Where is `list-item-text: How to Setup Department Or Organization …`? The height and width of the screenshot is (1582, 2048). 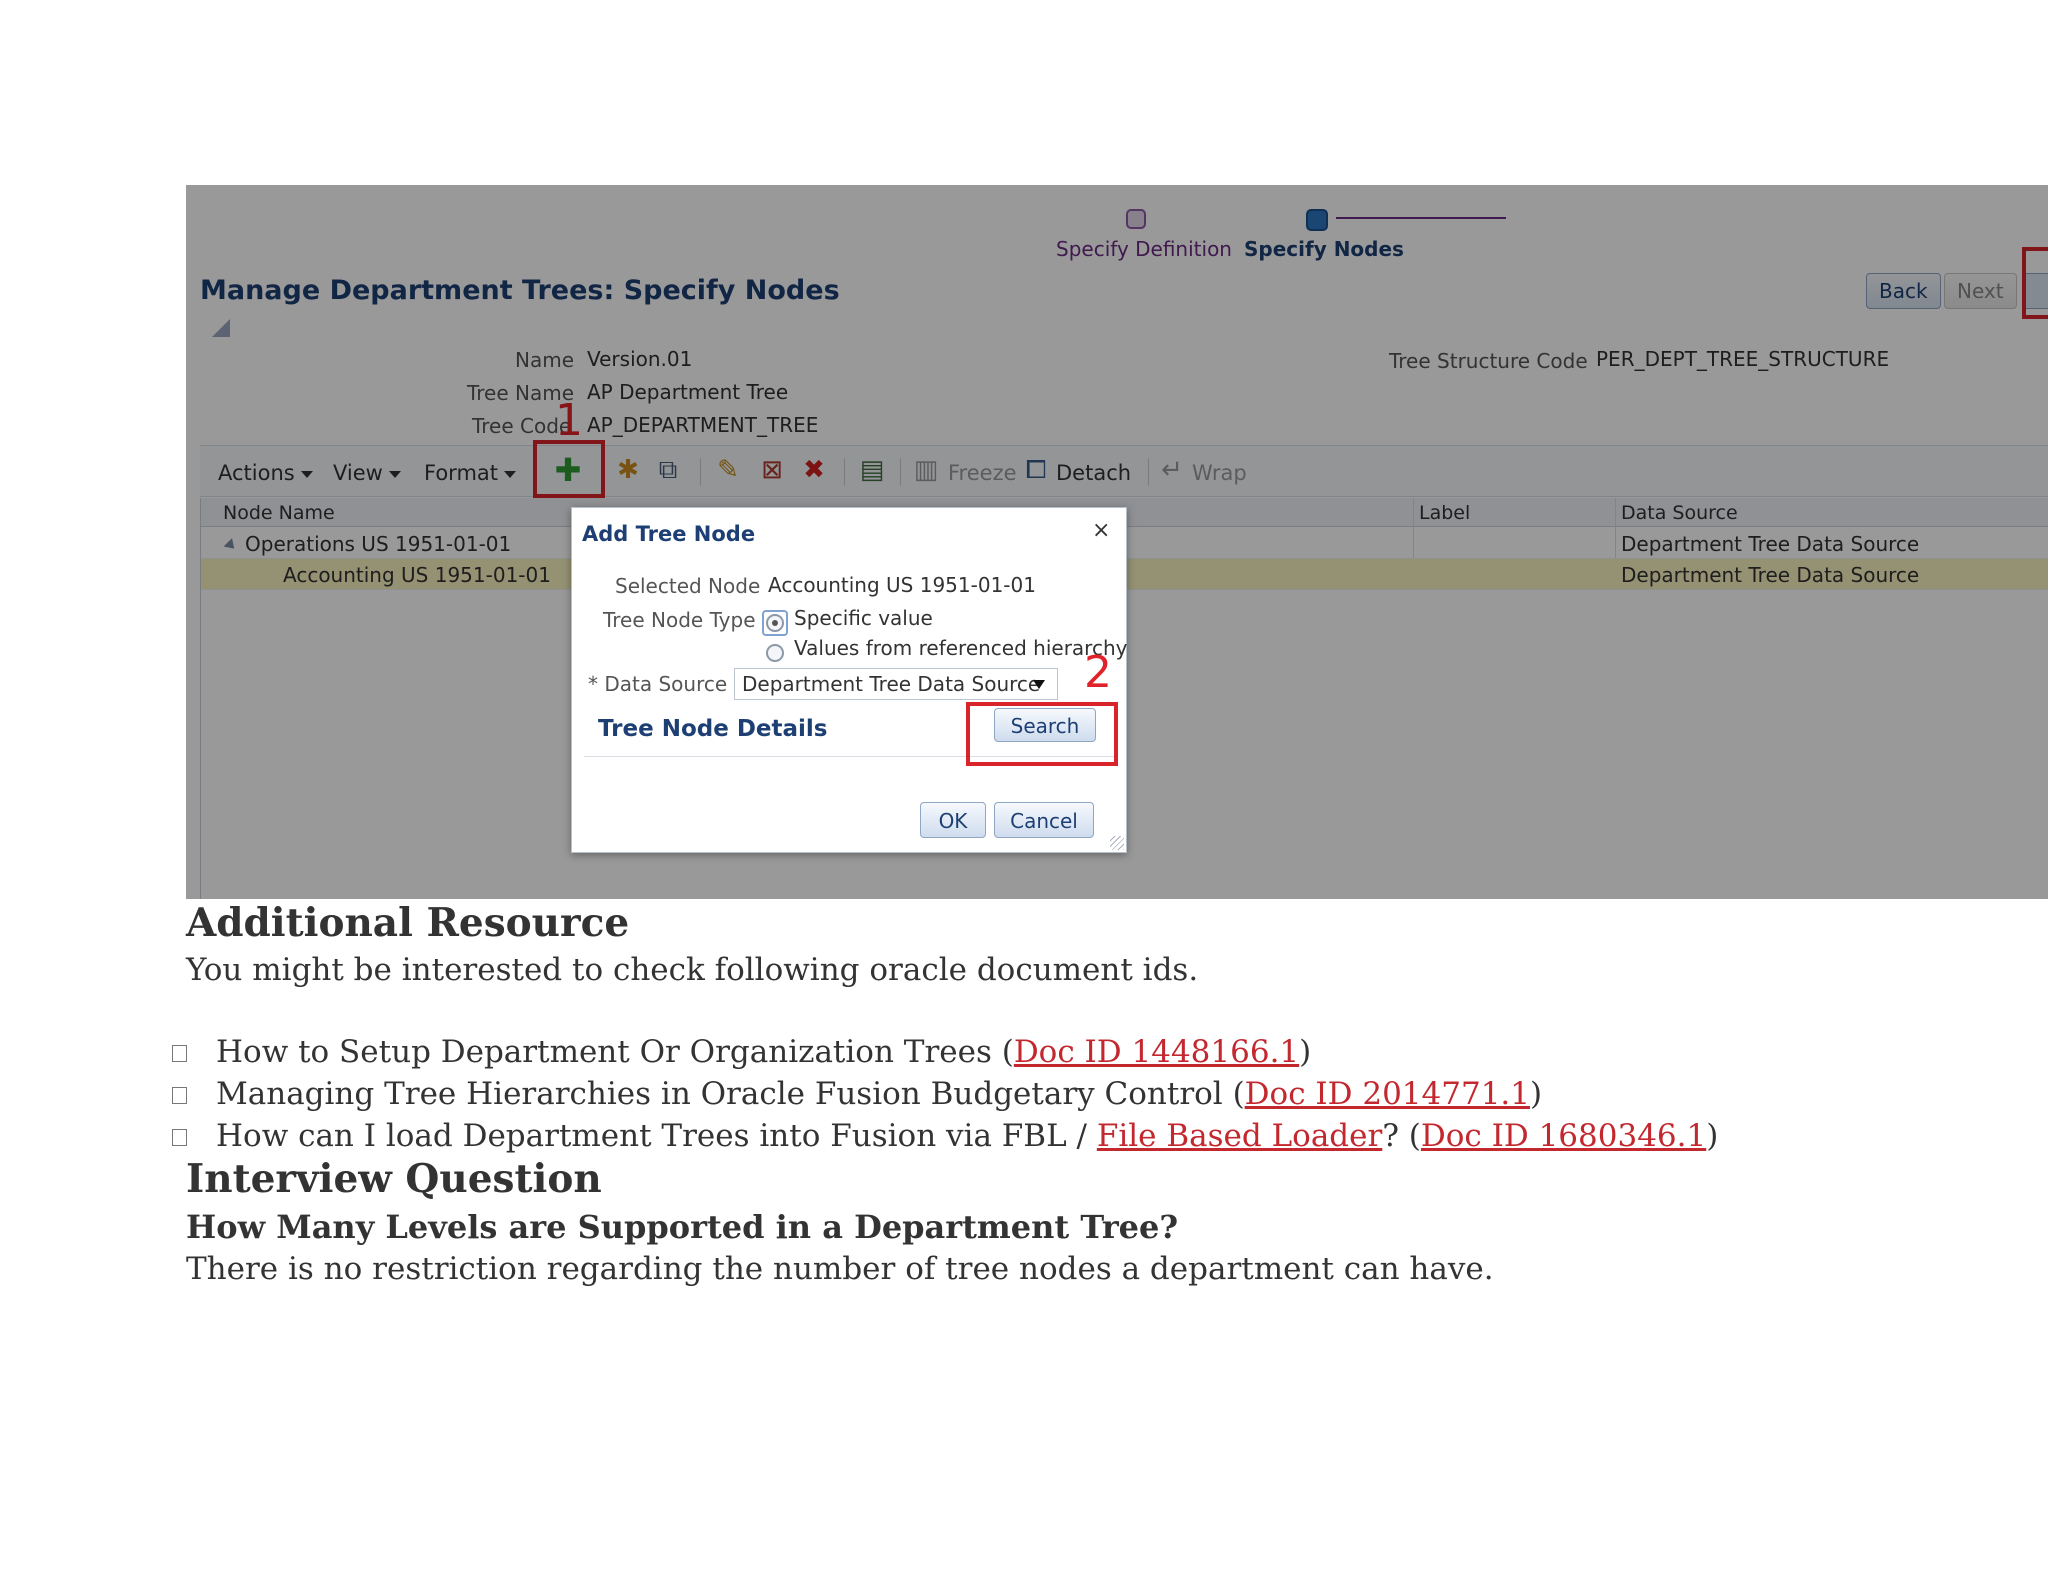 list-item-text: How to Setup Department Or Organization … is located at coordinates (615, 1052).